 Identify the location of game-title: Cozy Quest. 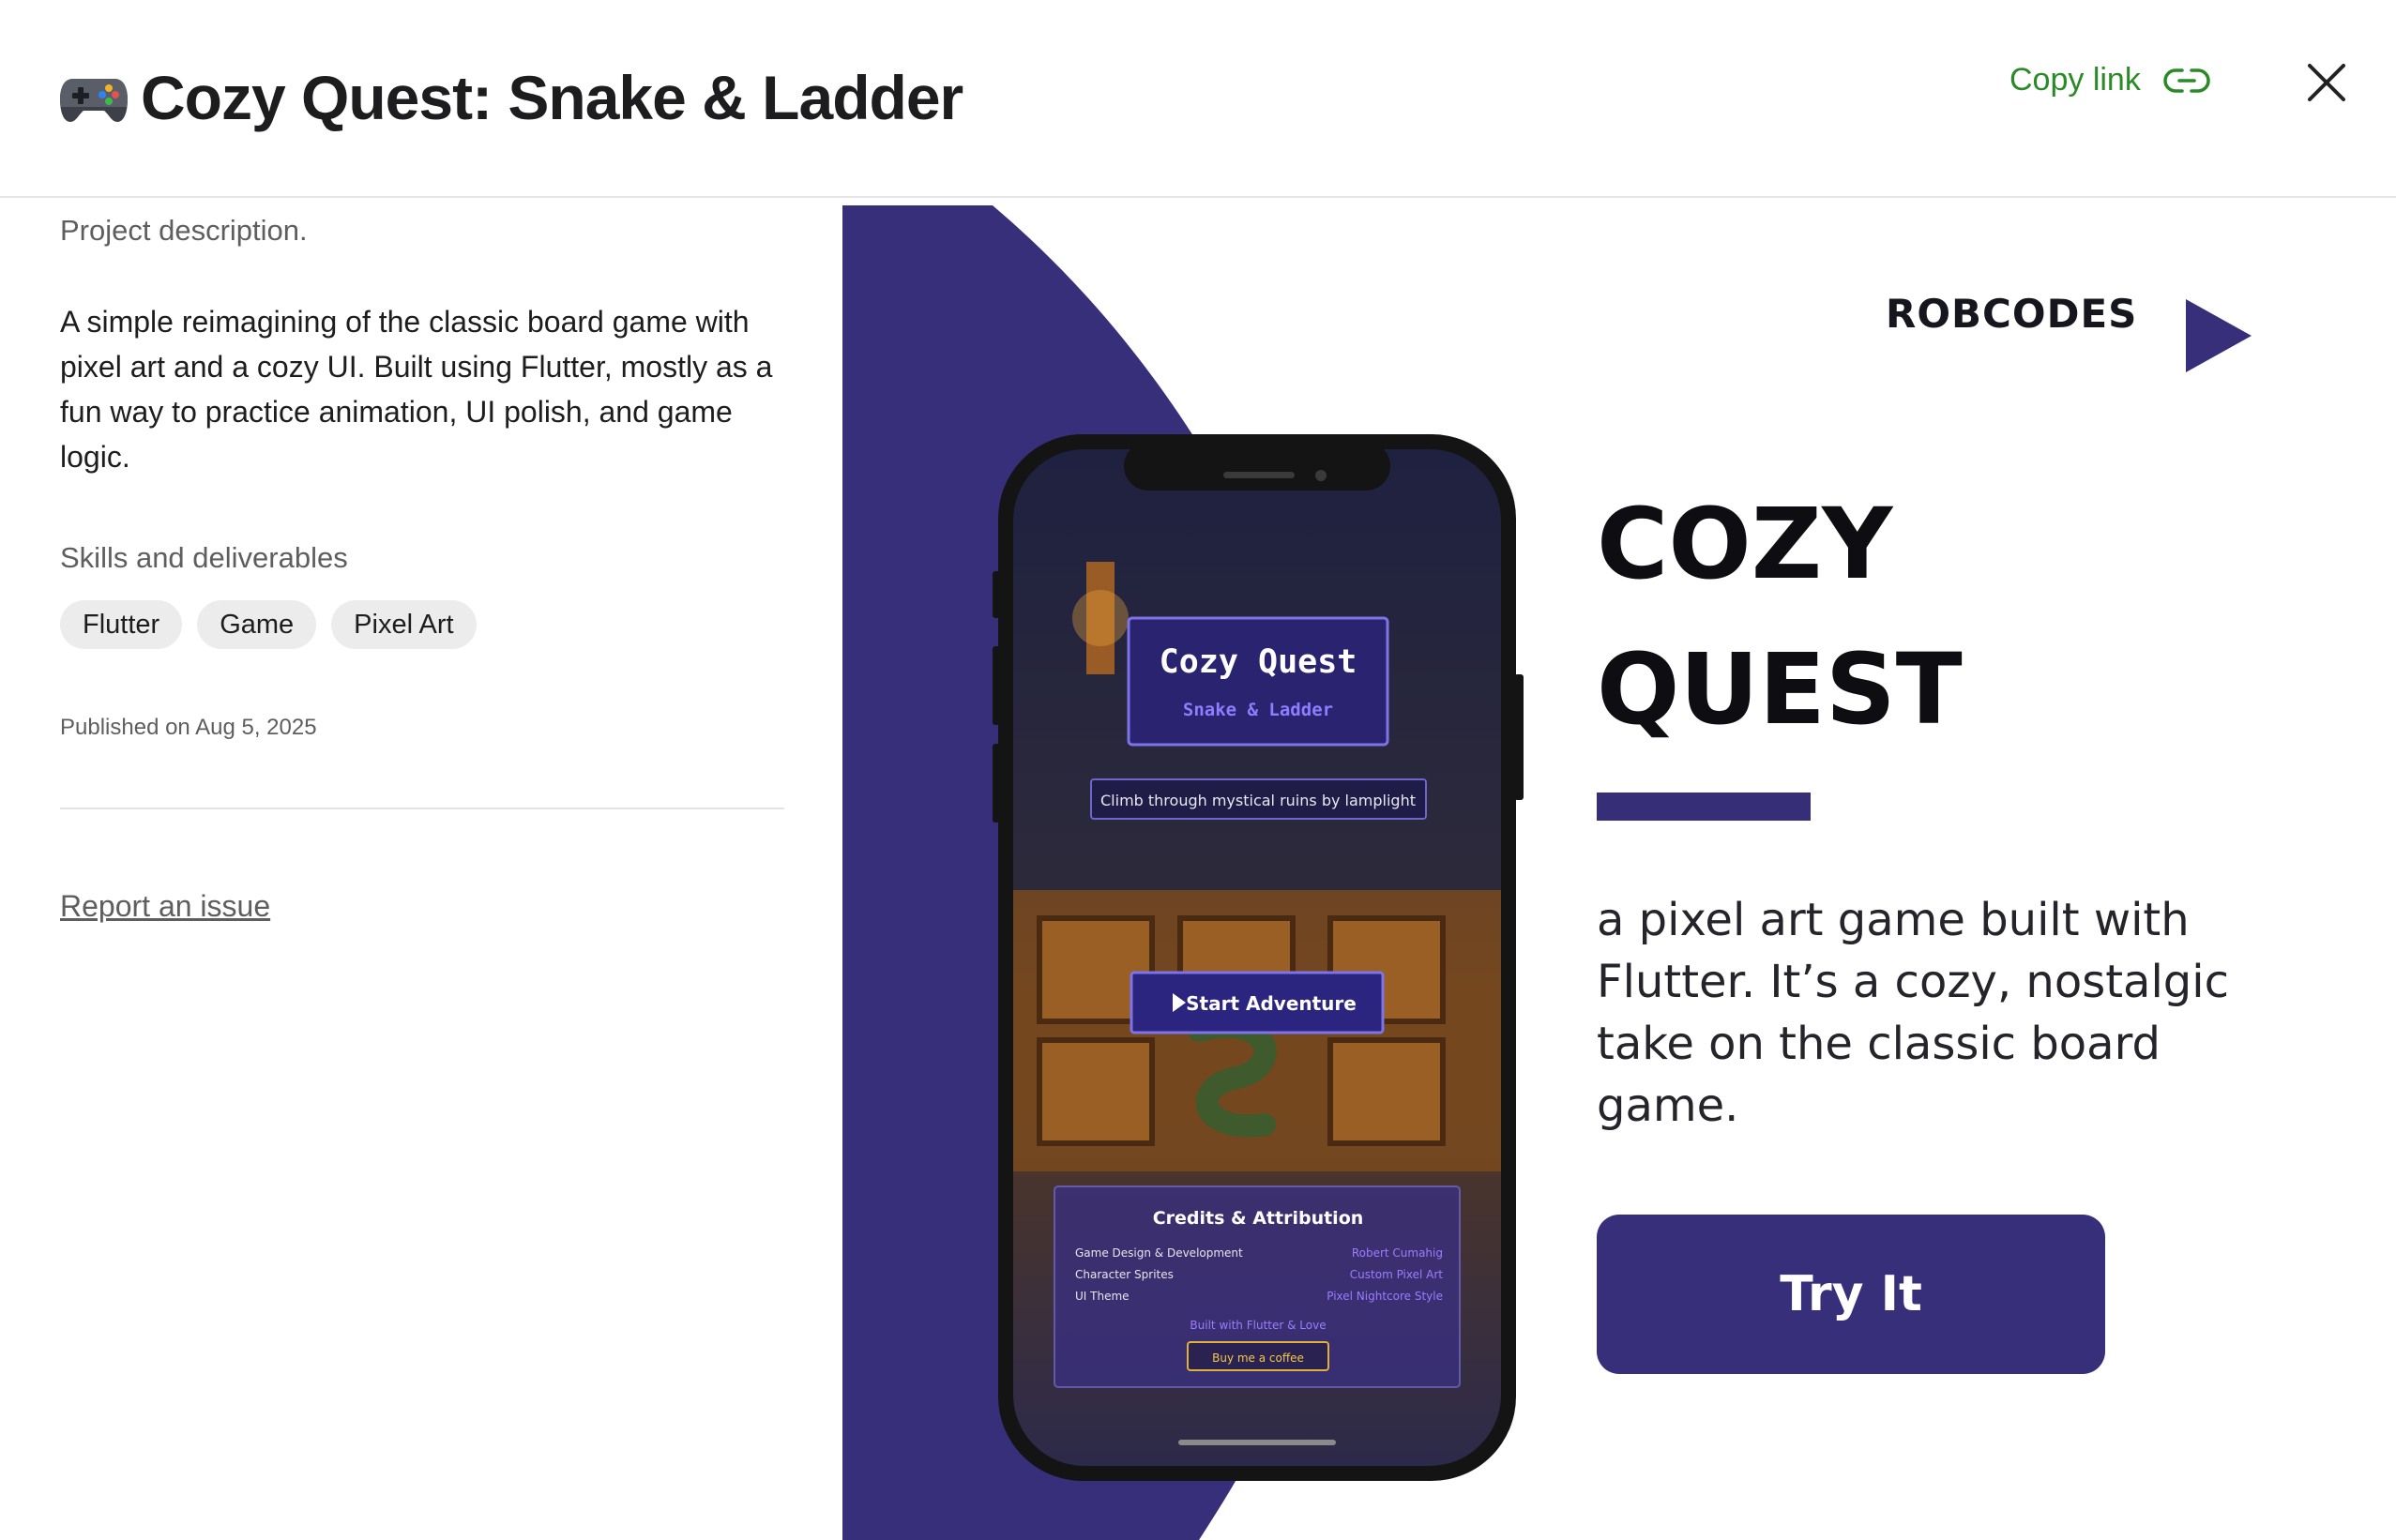
(1258, 662).